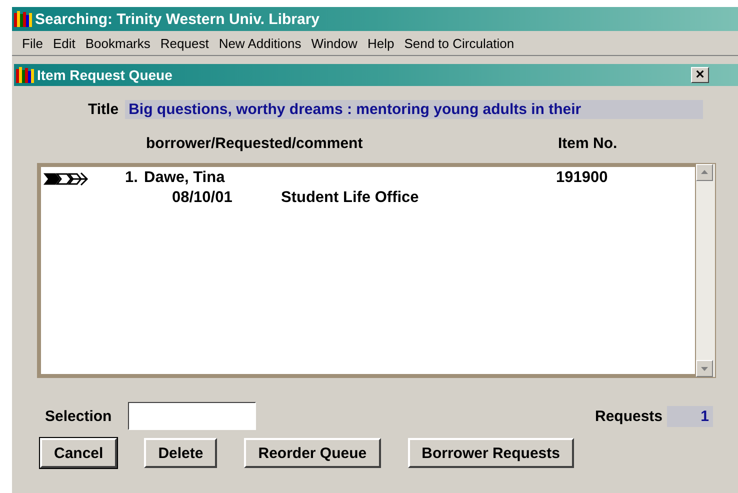 The height and width of the screenshot is (493, 738). What do you see at coordinates (350, 198) in the screenshot?
I see `comment: Student Life Office` at bounding box center [350, 198].